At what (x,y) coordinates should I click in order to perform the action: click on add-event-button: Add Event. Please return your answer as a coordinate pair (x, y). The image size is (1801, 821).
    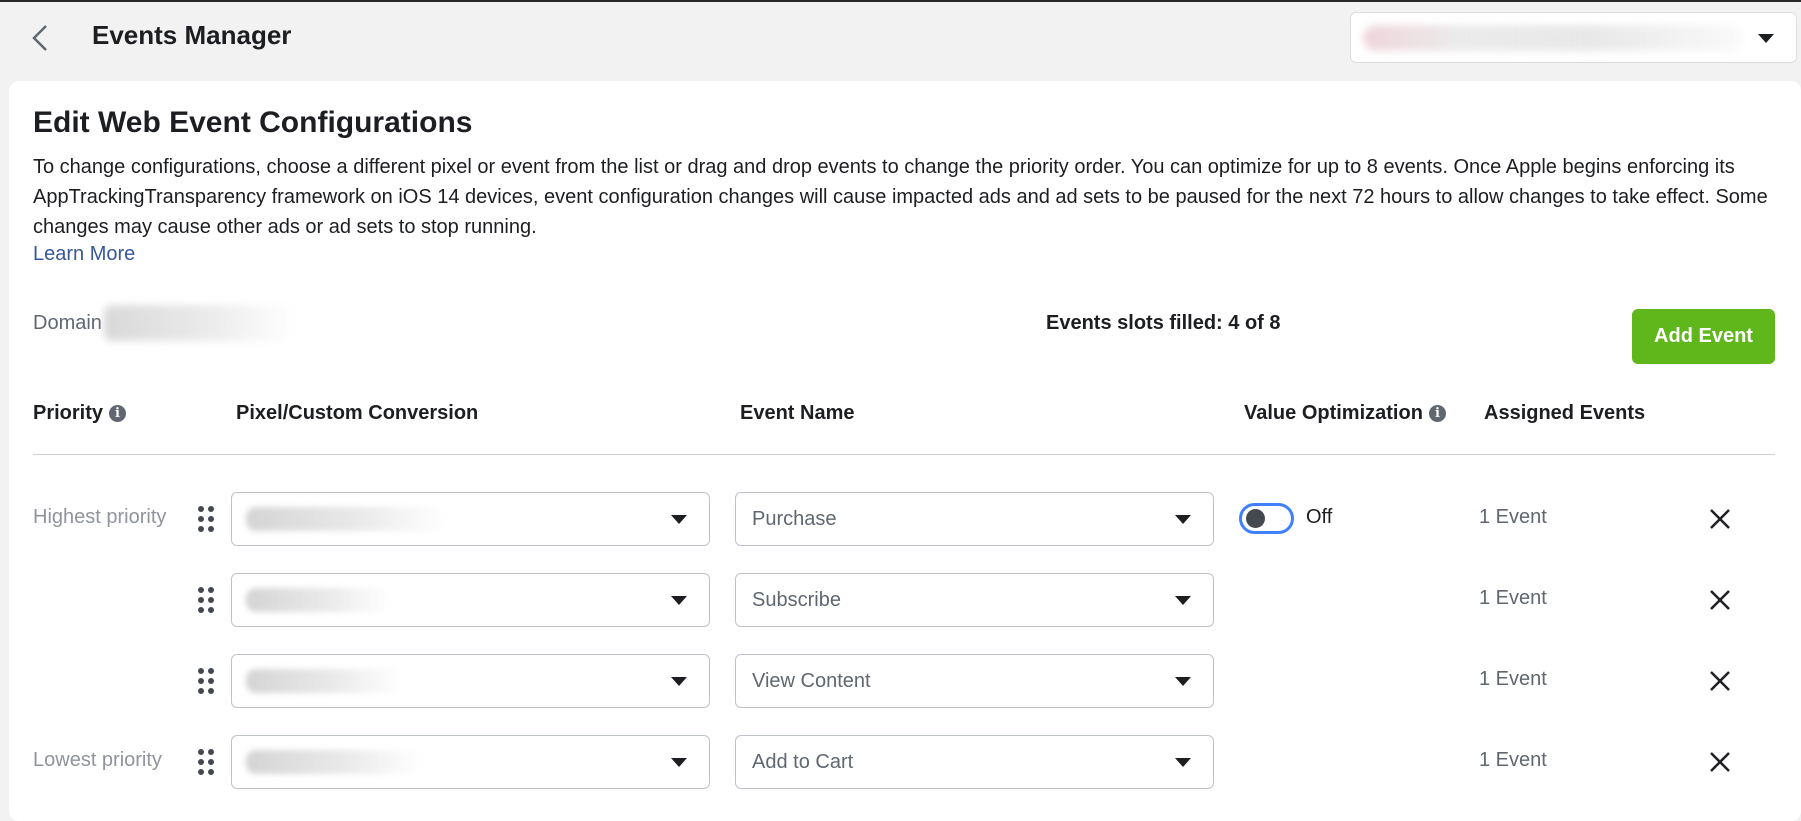
    Looking at the image, I should click on (1703, 336).